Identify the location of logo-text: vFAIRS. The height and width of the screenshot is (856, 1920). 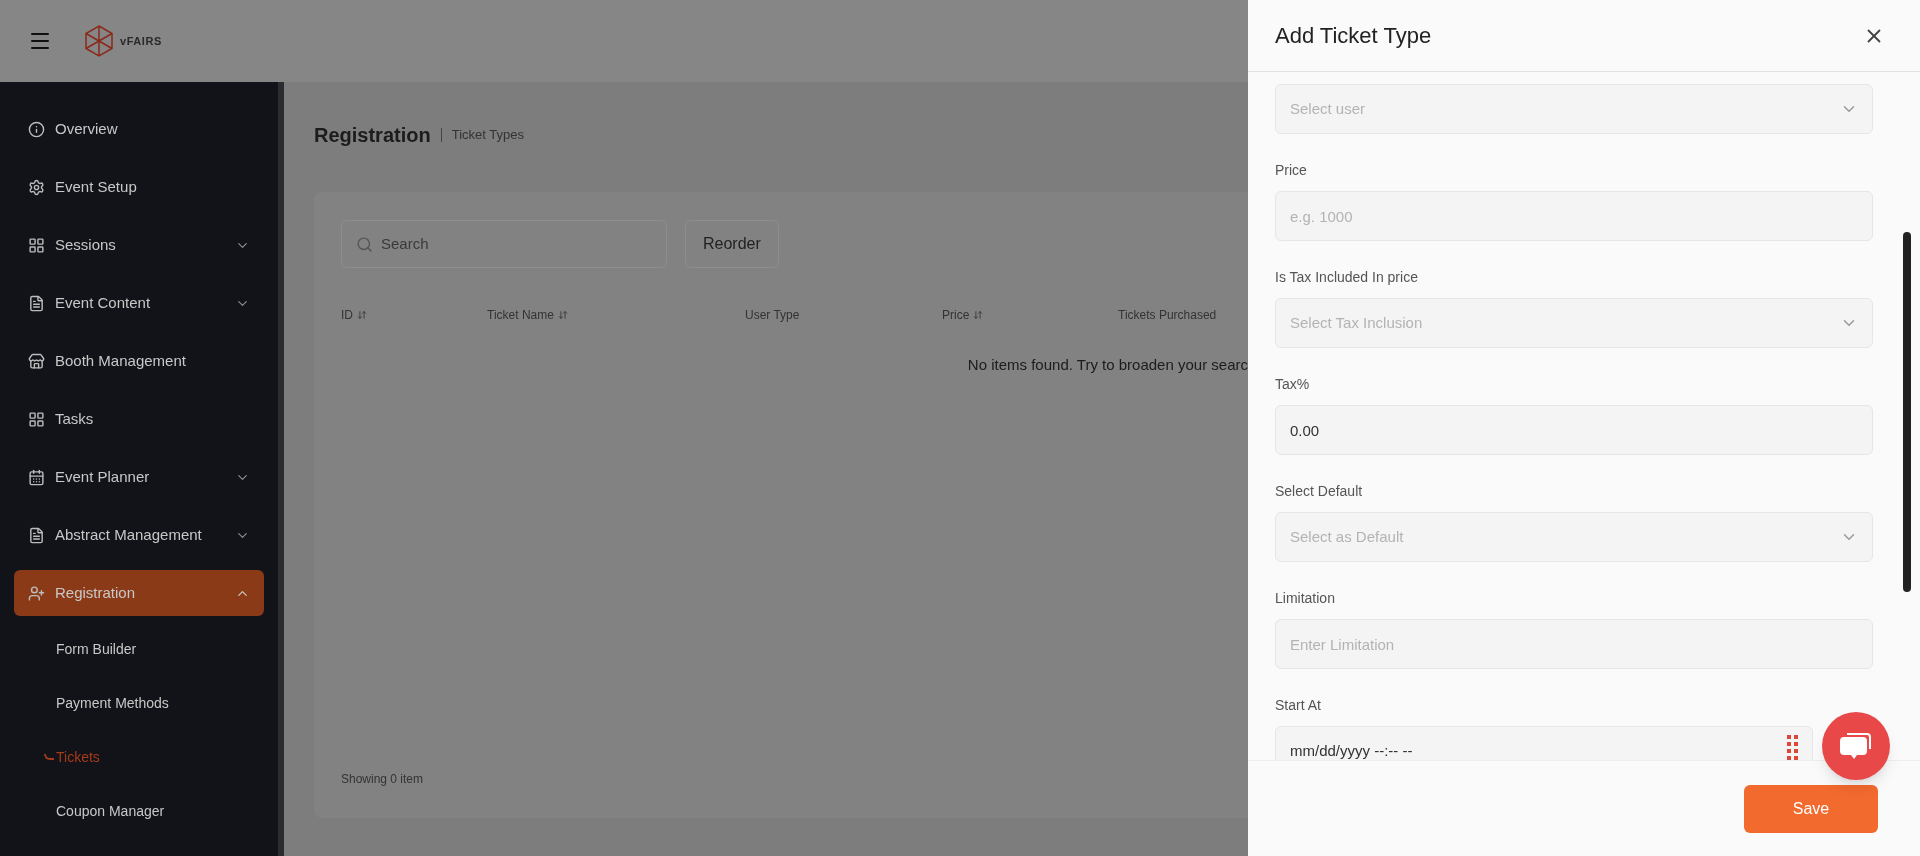
(141, 41).